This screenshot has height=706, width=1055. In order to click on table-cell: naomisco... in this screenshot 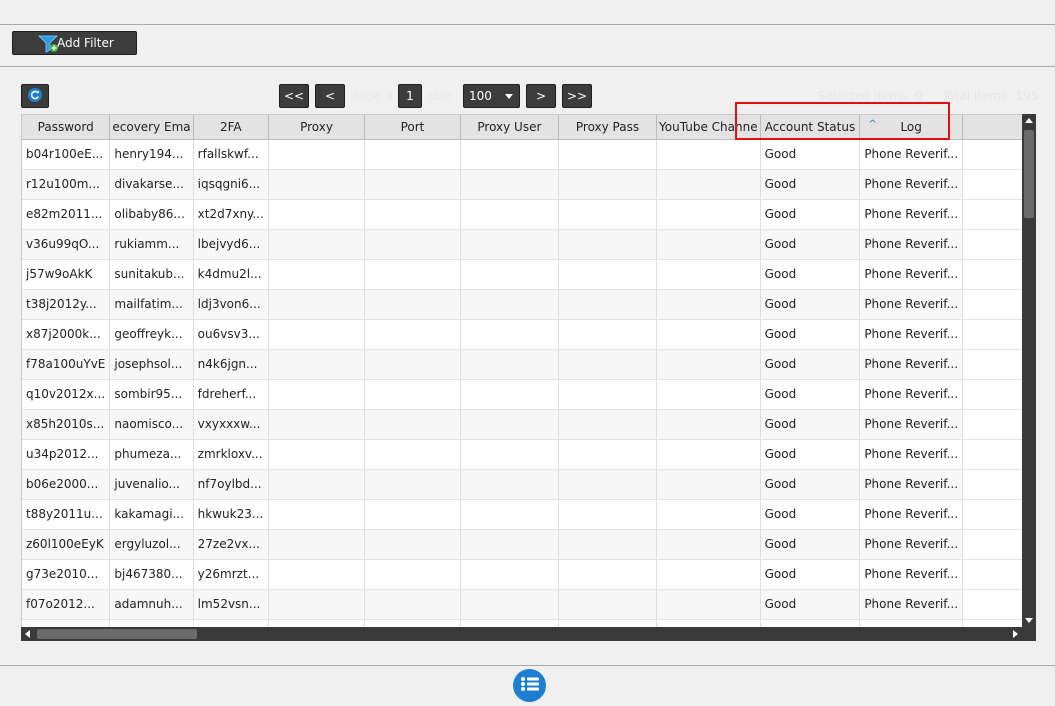, I will do `click(151, 424)`.